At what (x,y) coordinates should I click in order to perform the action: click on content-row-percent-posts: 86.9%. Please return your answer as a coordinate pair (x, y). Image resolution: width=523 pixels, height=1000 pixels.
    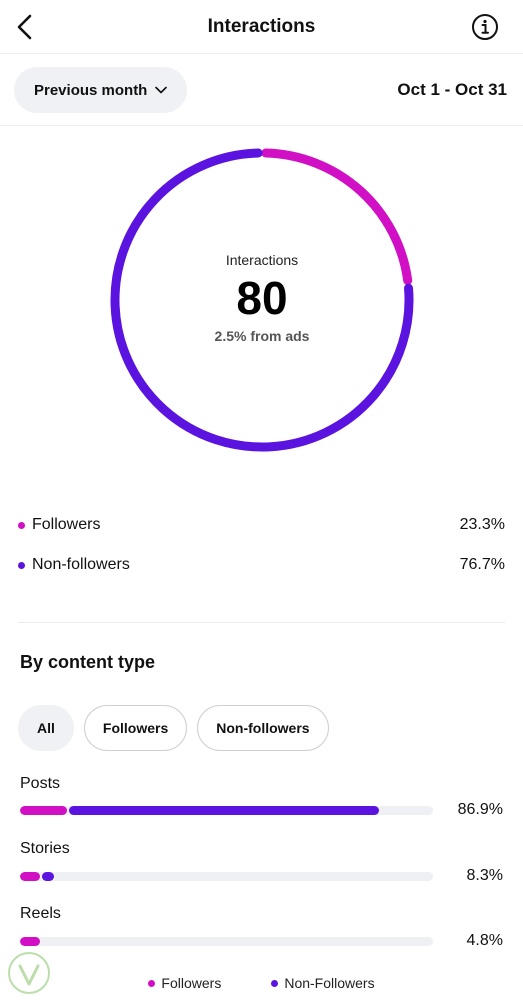
    Looking at the image, I should click on (480, 809).